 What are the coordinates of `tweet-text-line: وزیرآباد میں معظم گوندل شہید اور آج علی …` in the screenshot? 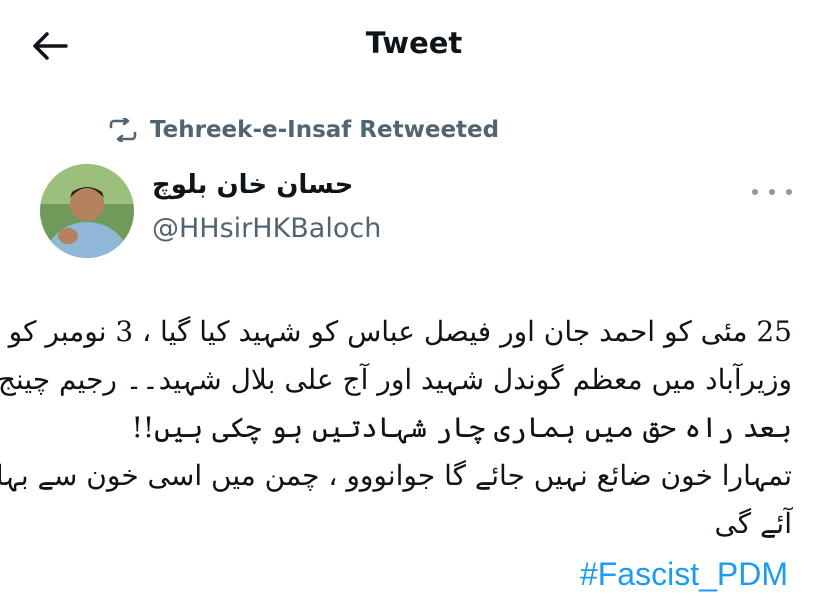 It's located at (396, 379).